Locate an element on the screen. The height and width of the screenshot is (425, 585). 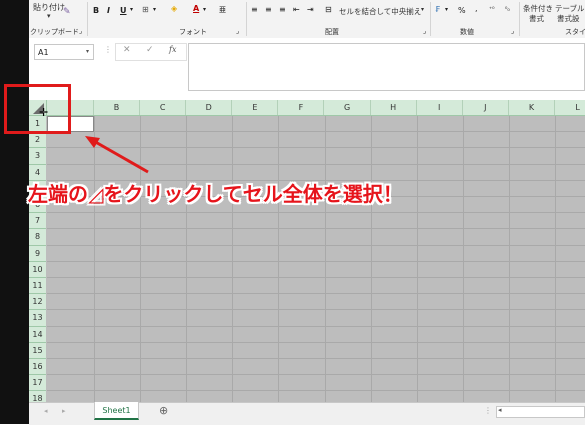
row-header: 10 is located at coordinates (37, 269).